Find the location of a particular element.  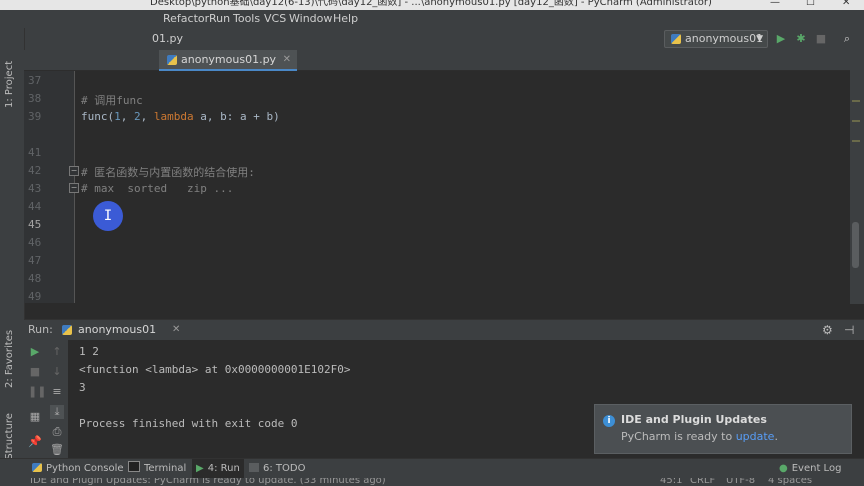

scroll-to-end-icon: ⤓ is located at coordinates (57, 412).